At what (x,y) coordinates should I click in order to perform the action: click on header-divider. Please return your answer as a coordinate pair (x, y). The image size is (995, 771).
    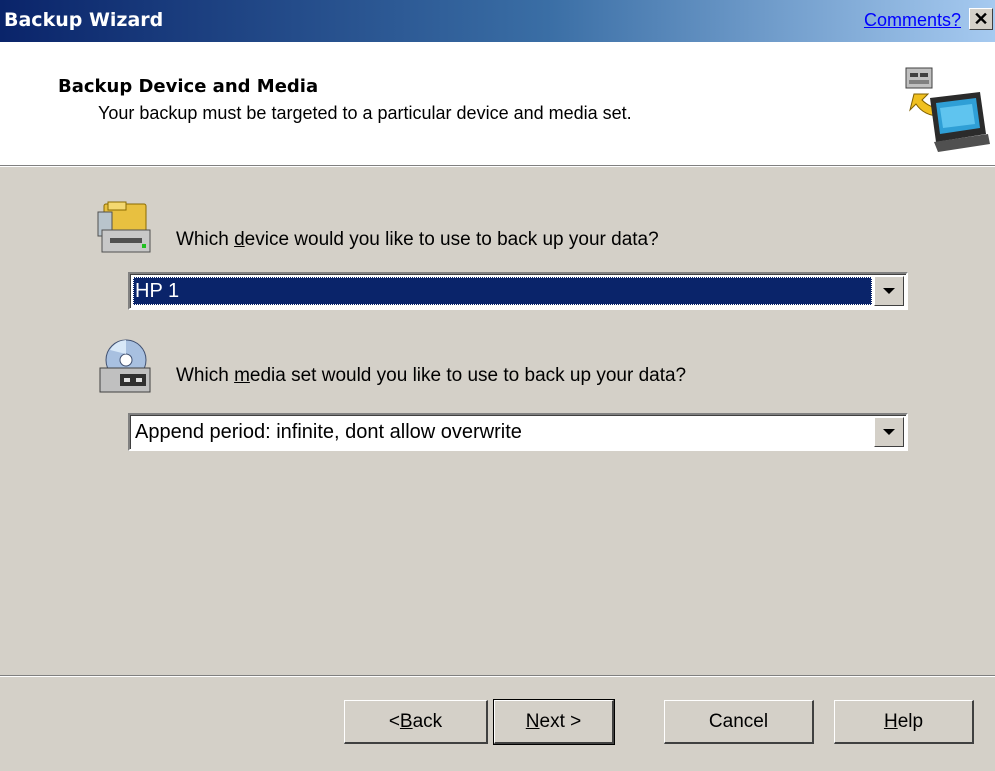
    Looking at the image, I should click on (497, 166).